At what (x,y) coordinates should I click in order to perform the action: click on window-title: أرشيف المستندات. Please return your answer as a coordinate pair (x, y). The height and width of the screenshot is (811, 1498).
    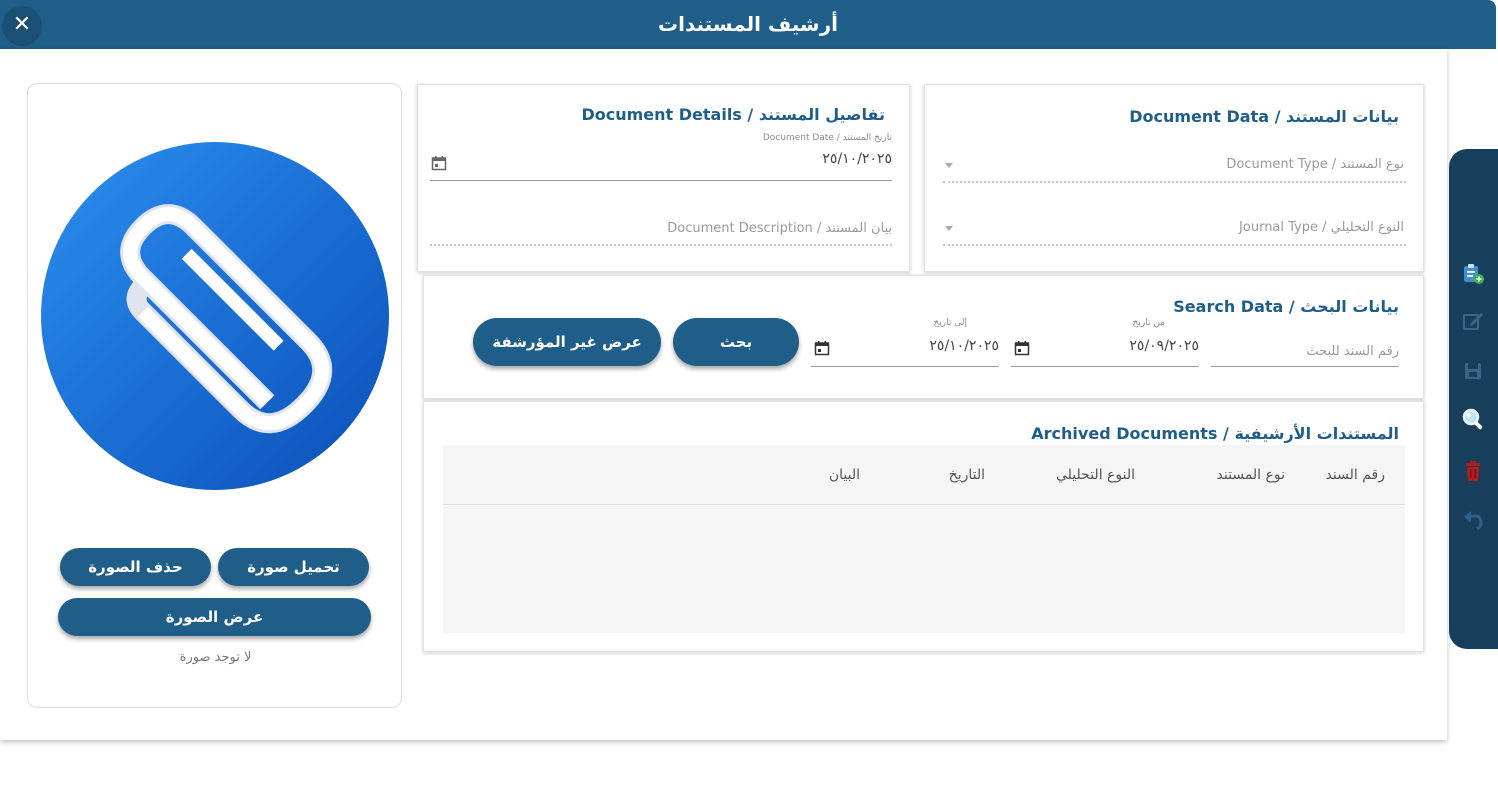
    Looking at the image, I should click on (748, 24).